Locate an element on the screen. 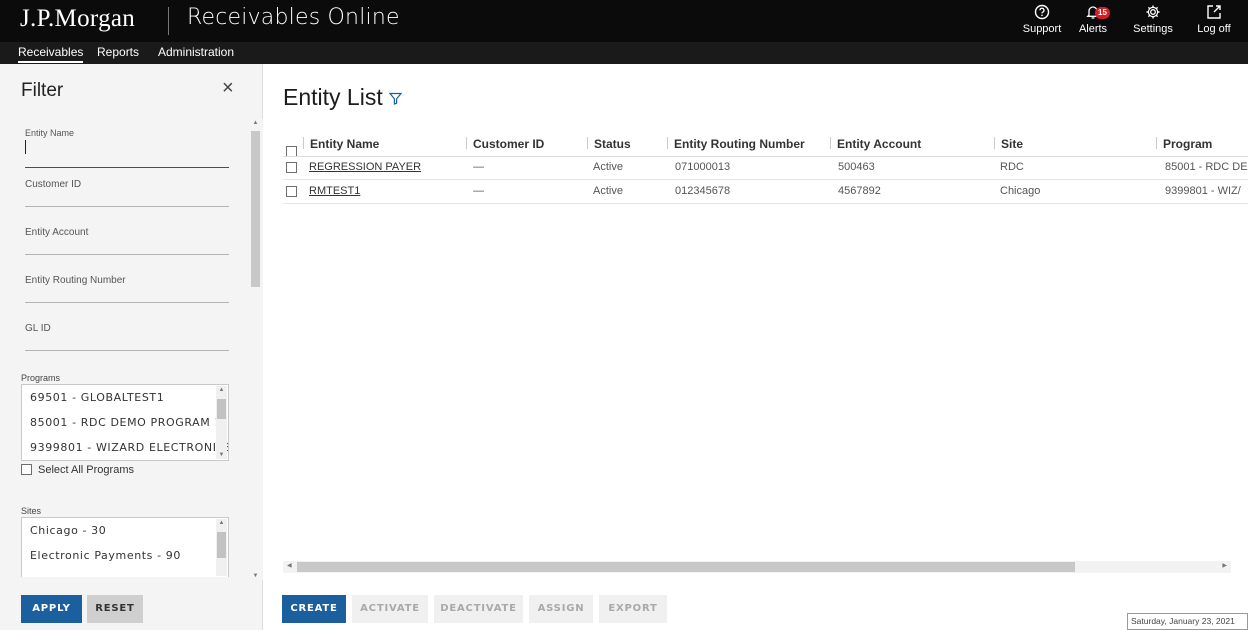 This screenshot has width=1248, height=630. nav-receivables: Receivables is located at coordinates (51, 54).